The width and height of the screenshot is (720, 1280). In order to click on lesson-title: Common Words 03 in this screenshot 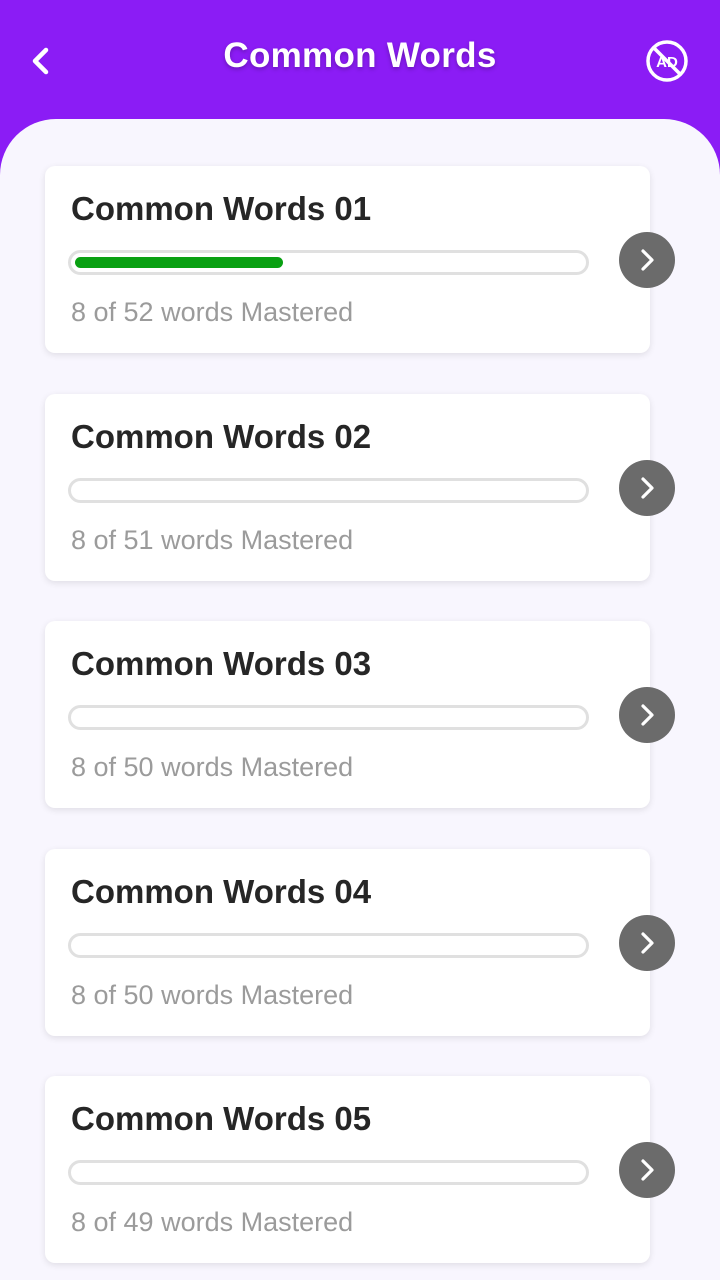, I will do `click(221, 663)`.